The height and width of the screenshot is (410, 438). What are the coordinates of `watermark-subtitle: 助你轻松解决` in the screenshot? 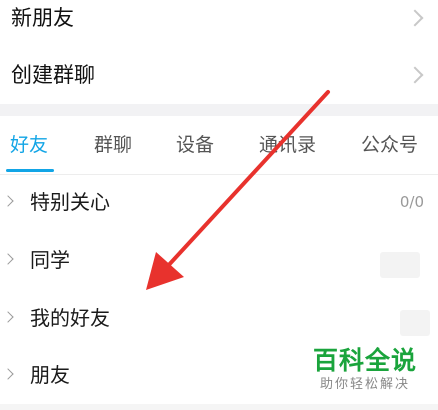 It's located at (364, 384).